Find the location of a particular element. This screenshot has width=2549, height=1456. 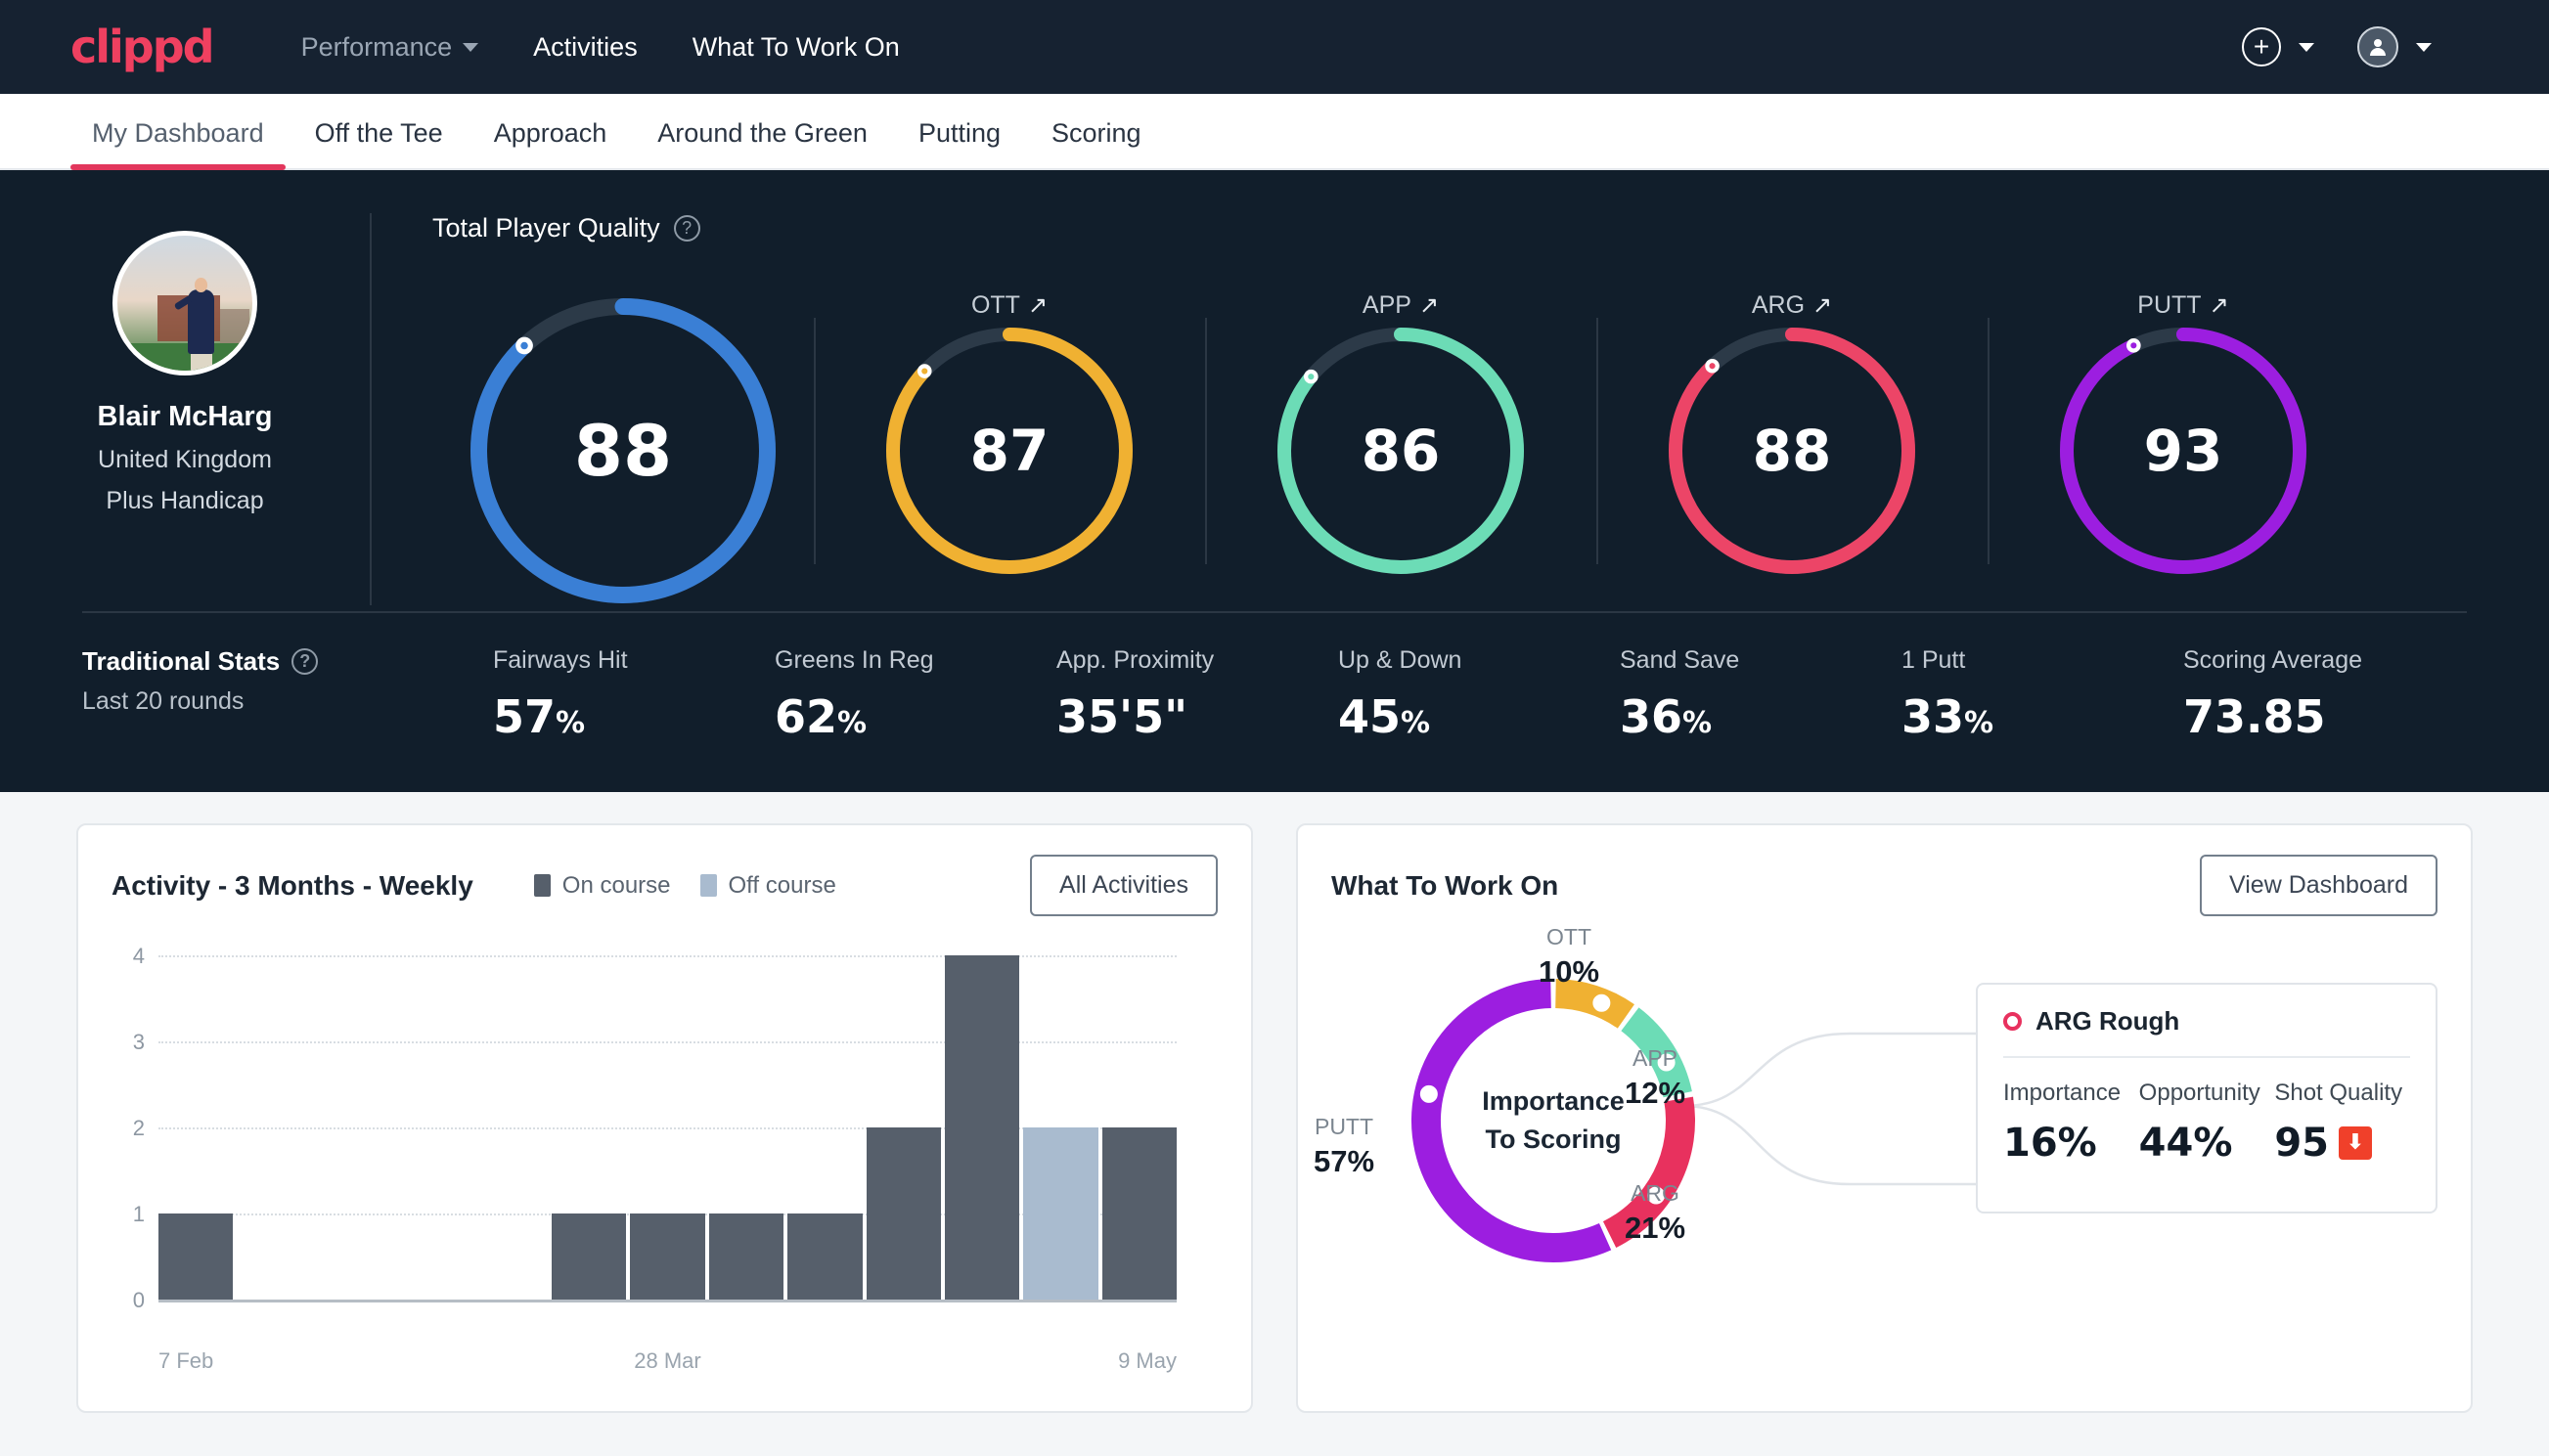

donut-label-putt-key: PUTT is located at coordinates (1344, 1126).